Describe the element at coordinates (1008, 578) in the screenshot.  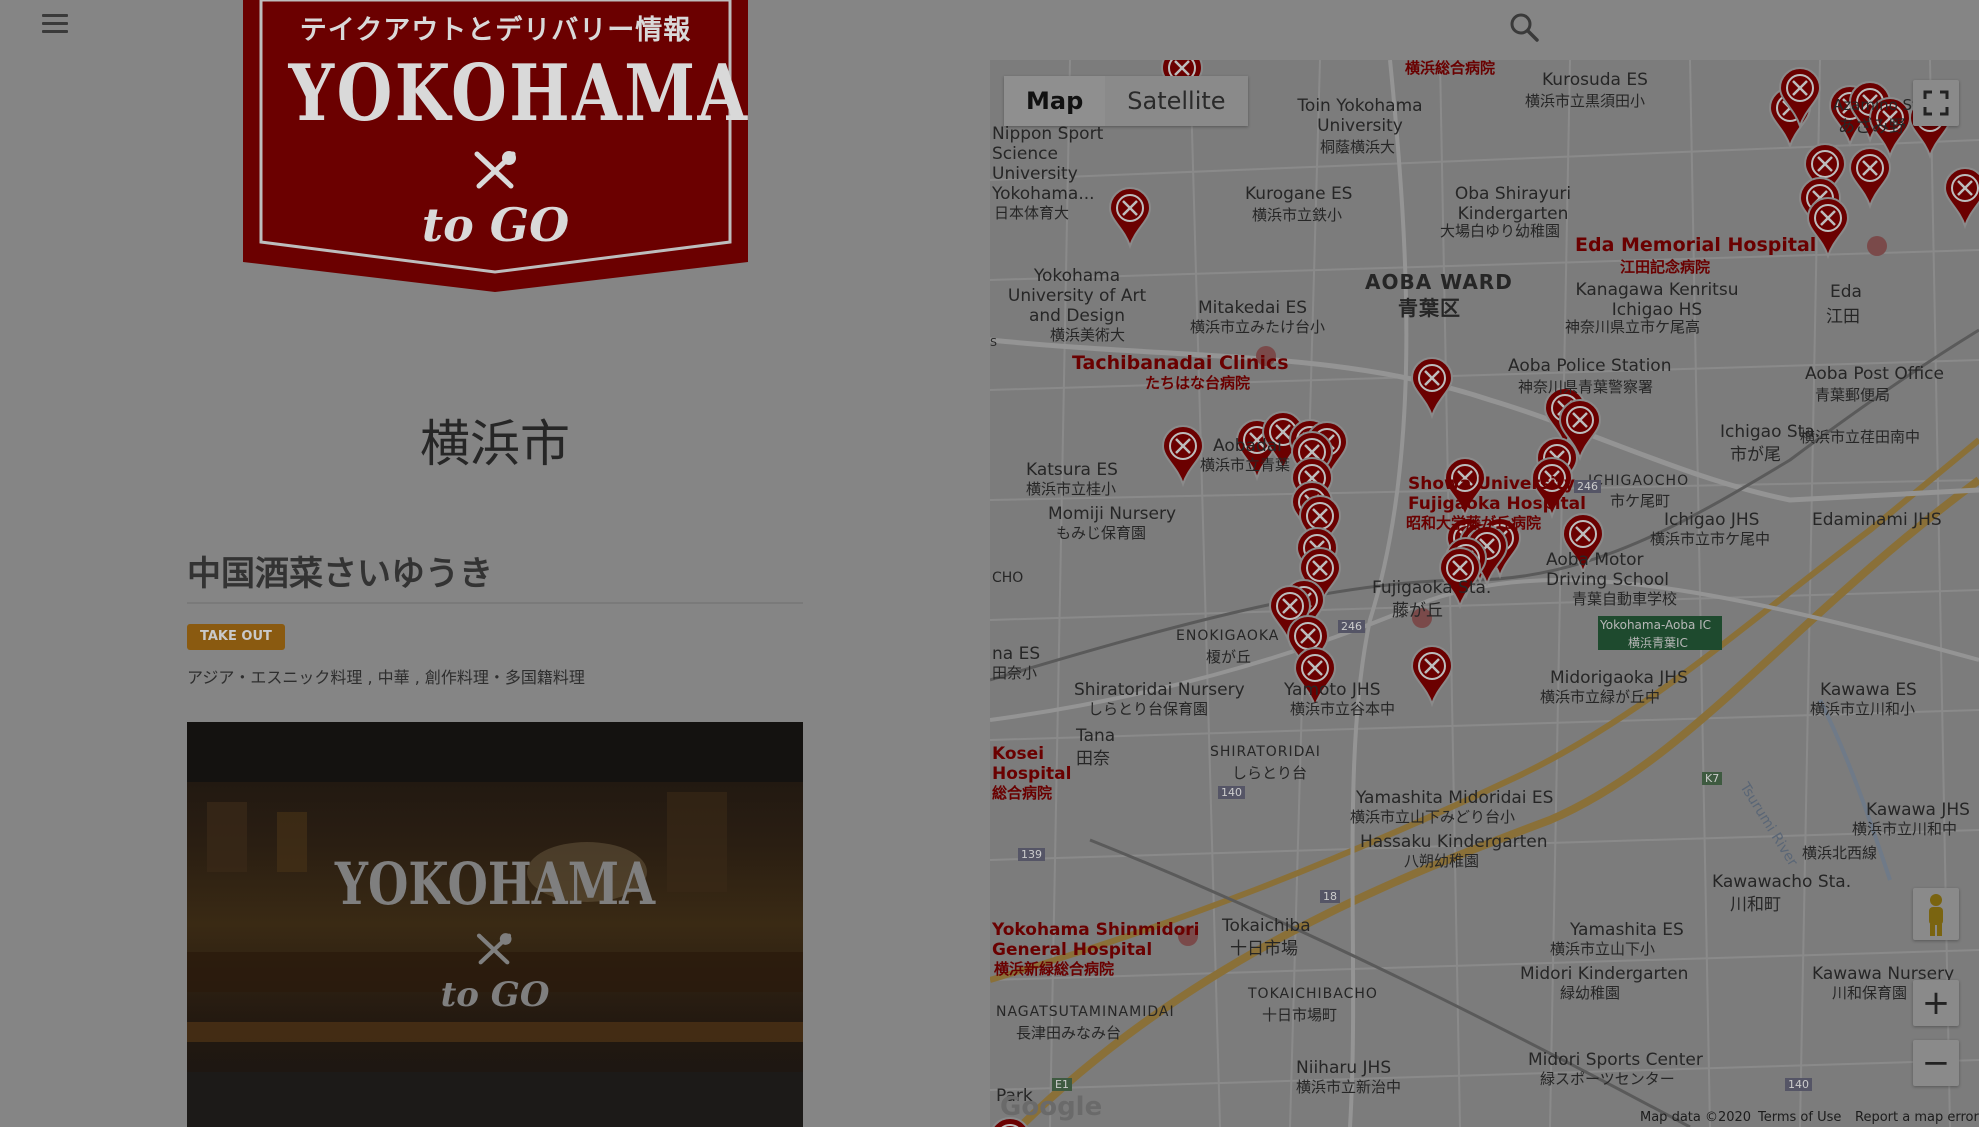
I see `map-label: CHO` at that location.